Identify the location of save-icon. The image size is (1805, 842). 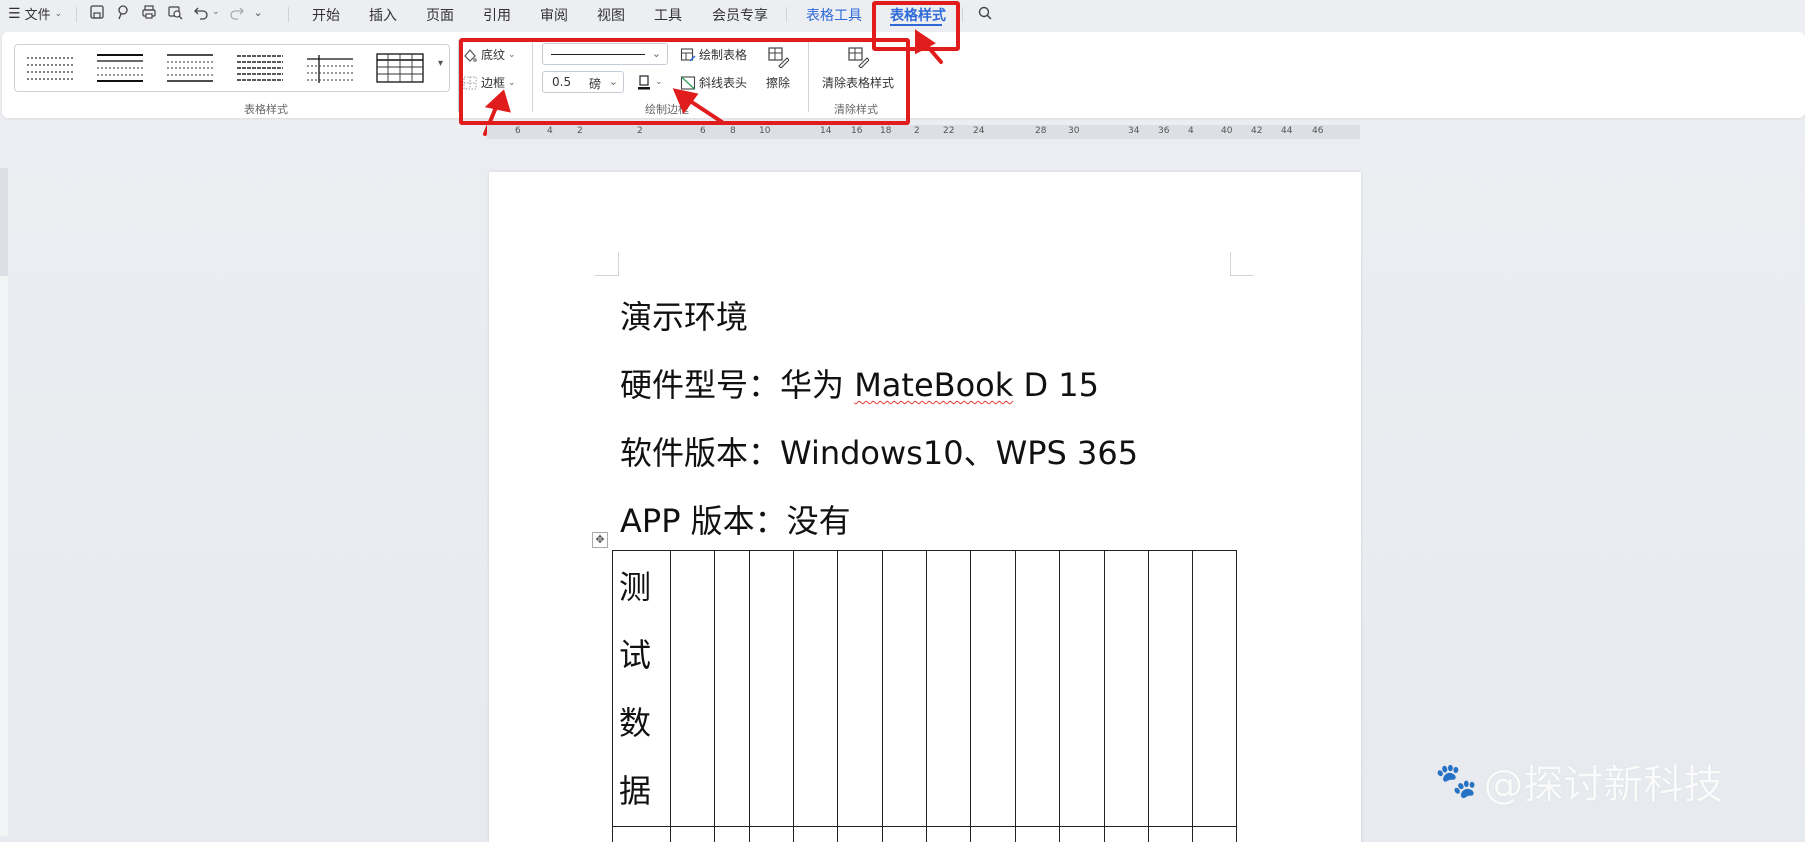
(97, 12).